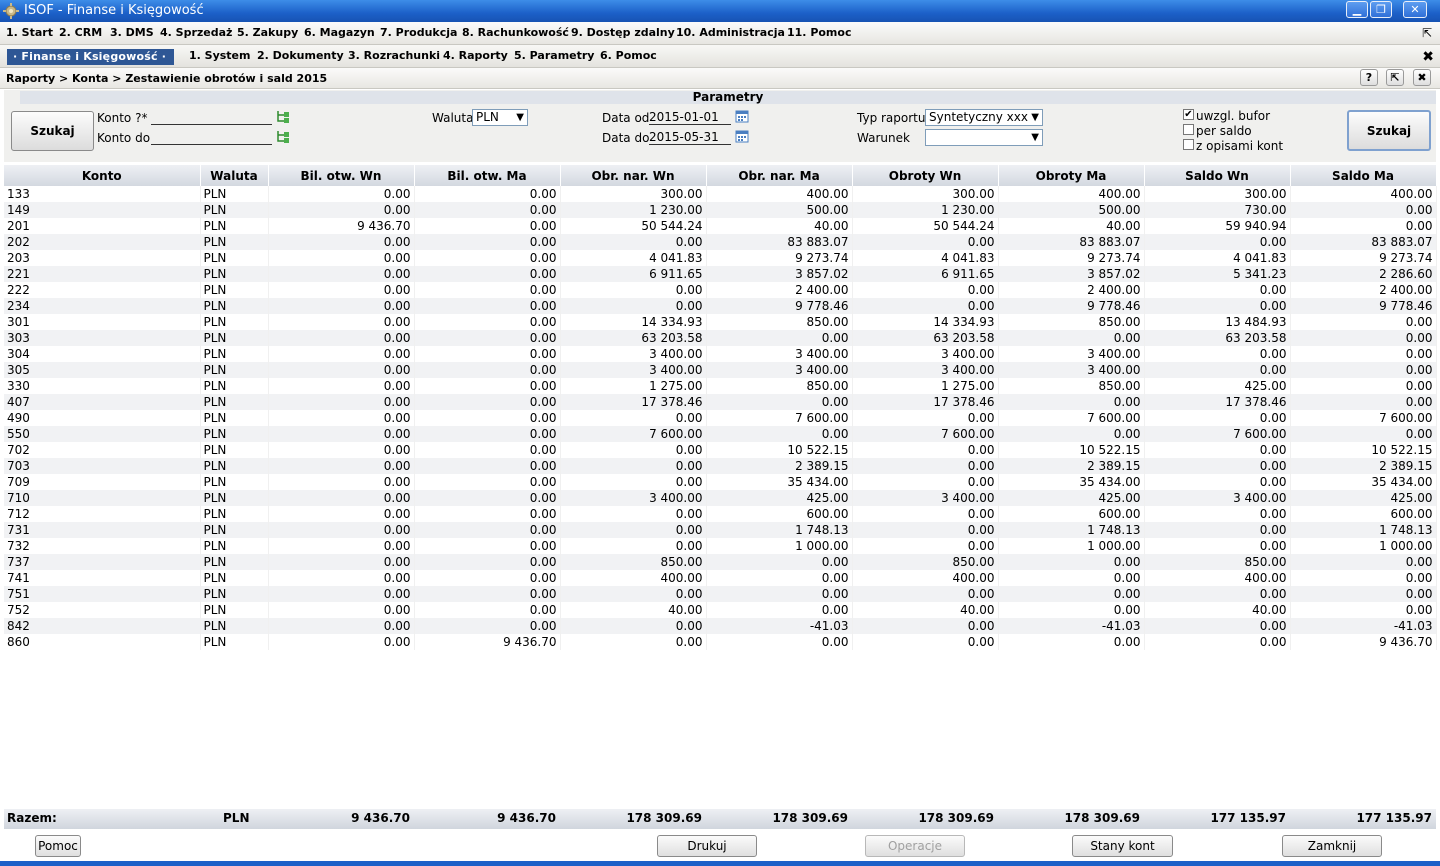  What do you see at coordinates (1332, 846) in the screenshot?
I see `close-button: Zamknij` at bounding box center [1332, 846].